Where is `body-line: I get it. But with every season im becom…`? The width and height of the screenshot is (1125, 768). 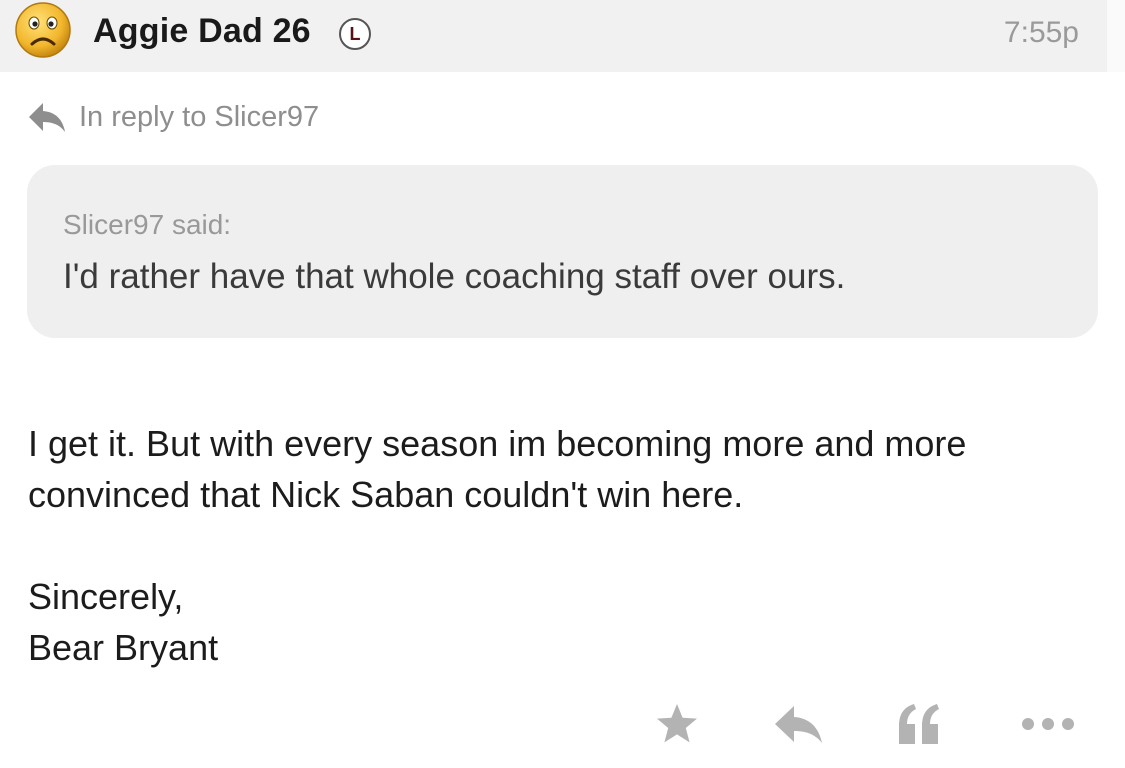 body-line: I get it. But with every season im becom… is located at coordinates (497, 443).